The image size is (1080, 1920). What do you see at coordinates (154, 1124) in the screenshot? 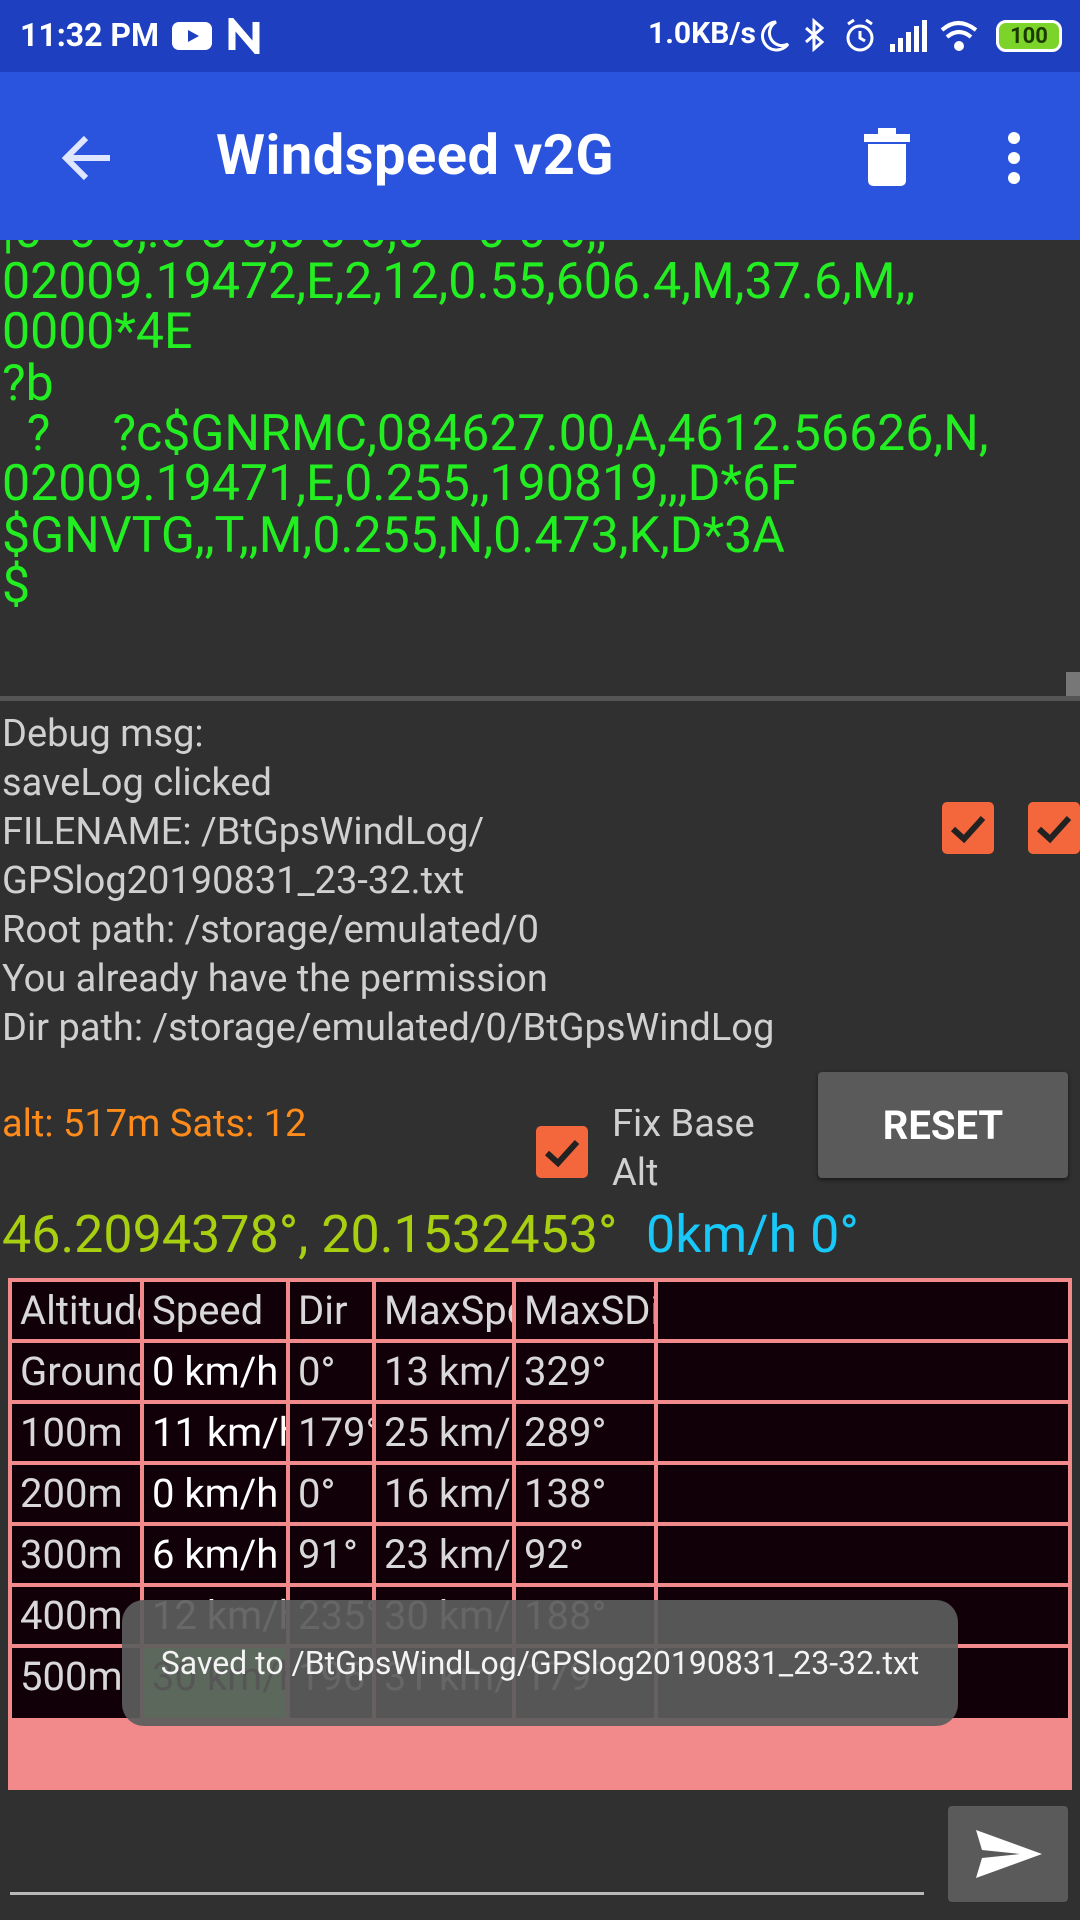
I see `alt-sats-text: alt: 517m Sats: 12` at bounding box center [154, 1124].